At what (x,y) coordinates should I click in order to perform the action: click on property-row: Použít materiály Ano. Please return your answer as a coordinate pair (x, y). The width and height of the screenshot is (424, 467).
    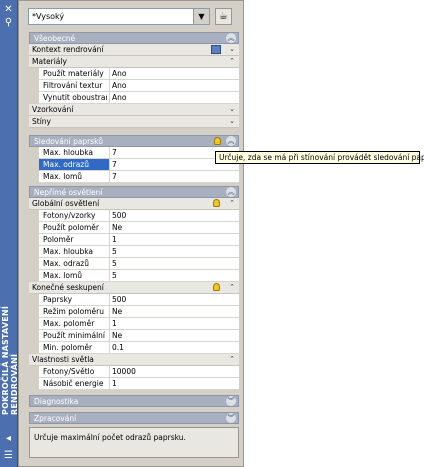
    Looking at the image, I should click on (139, 74).